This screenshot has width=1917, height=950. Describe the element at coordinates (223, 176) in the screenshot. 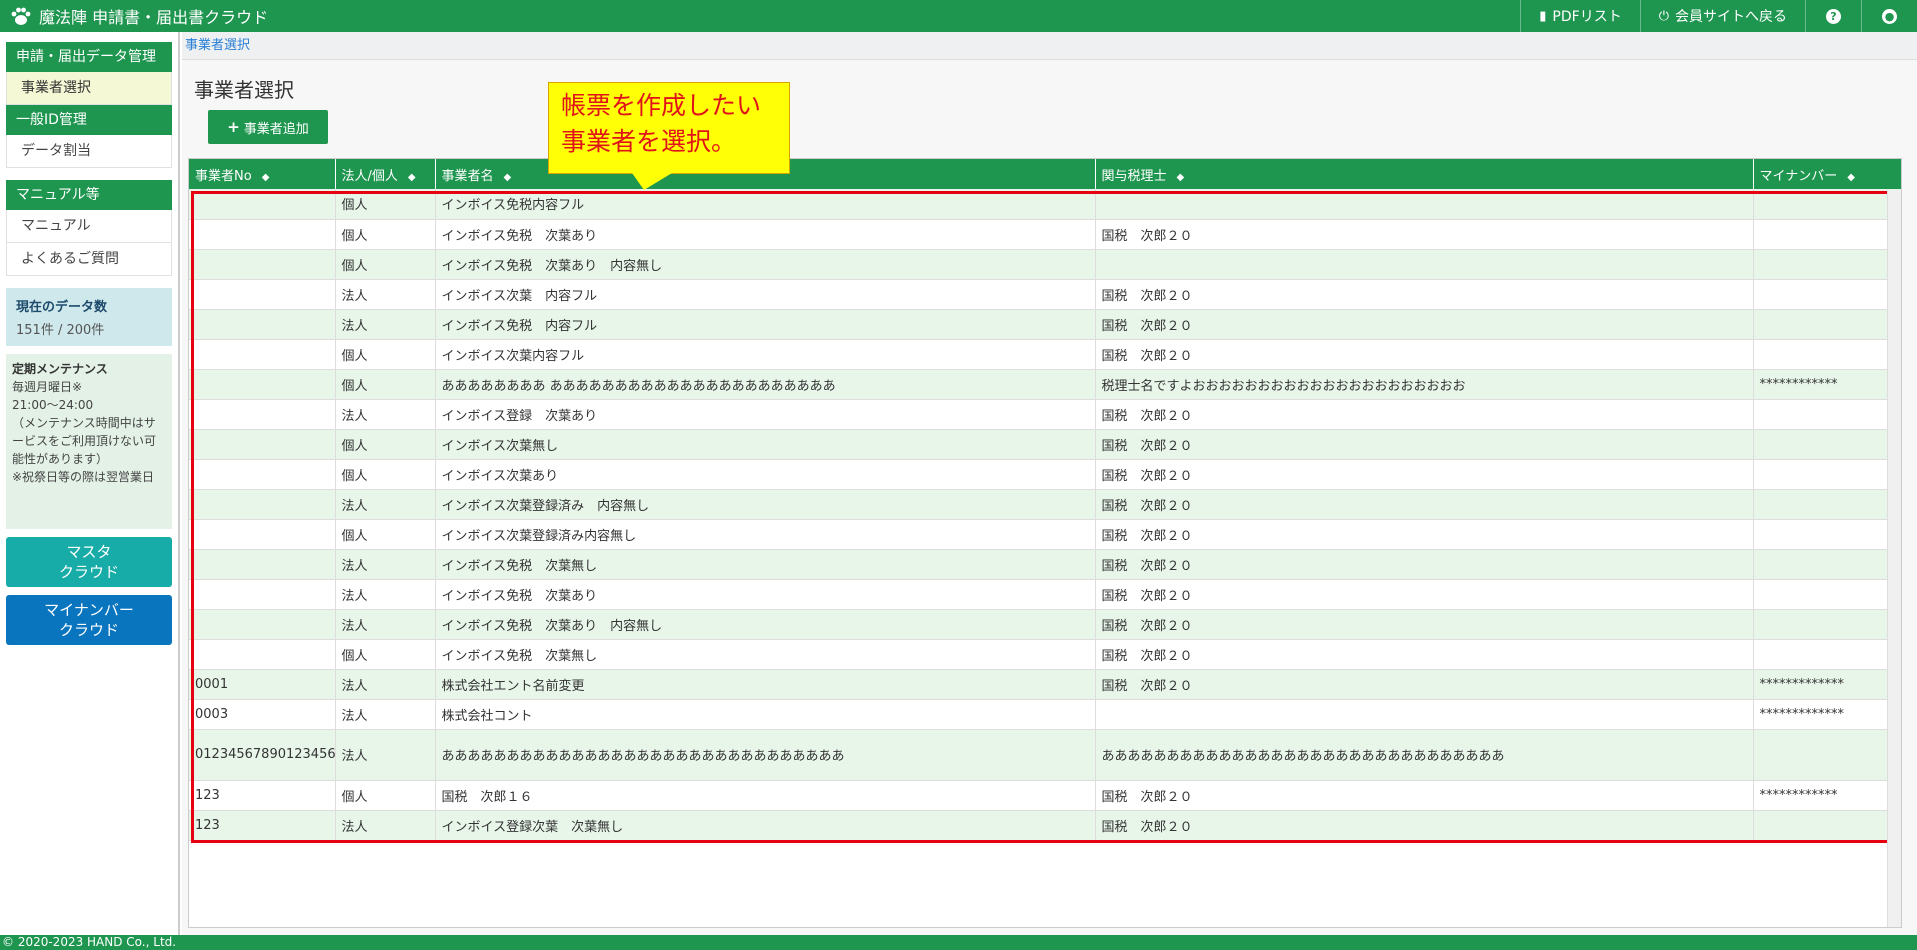

I see `col-header-label: 事業者No` at that location.